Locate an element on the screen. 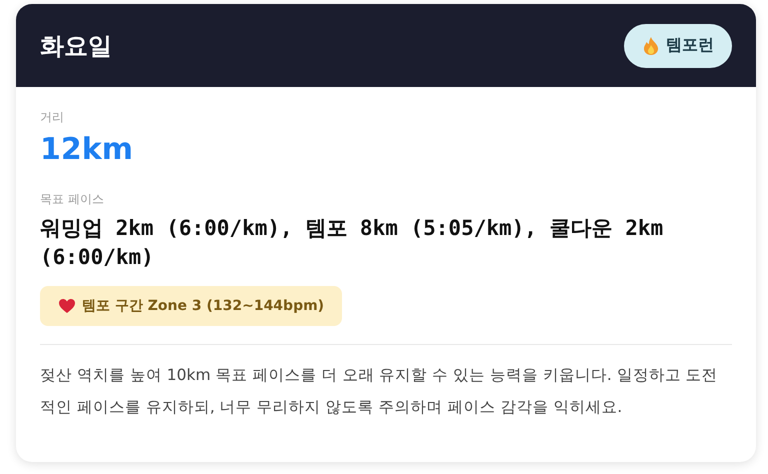 The image size is (768, 474). fire-icon is located at coordinates (651, 46).